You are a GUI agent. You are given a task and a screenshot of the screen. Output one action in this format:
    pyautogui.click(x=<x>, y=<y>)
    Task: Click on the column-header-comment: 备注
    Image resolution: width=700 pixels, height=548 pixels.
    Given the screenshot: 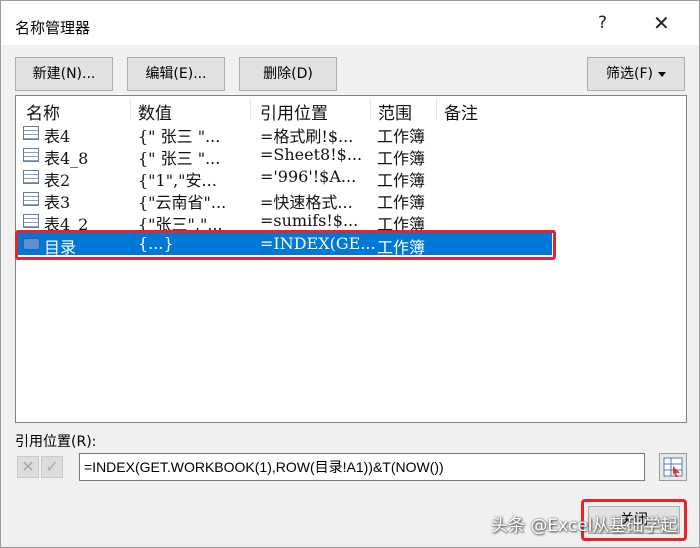 What is the action you would take?
    pyautogui.click(x=461, y=111)
    